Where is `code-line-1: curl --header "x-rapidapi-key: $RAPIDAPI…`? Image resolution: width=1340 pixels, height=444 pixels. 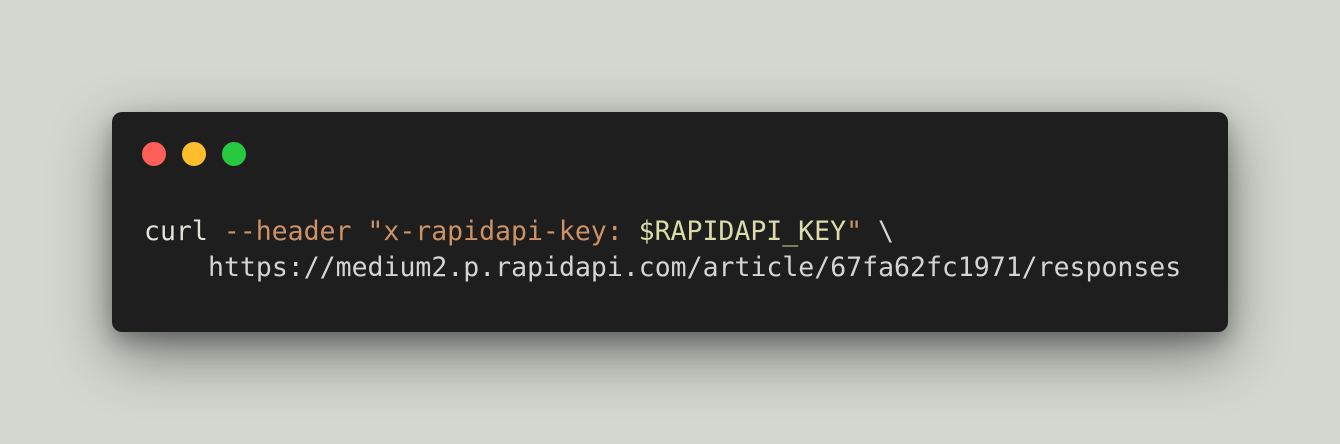
code-line-1: curl --header "x-rapidapi-key: $RAPIDAPI… is located at coordinates (662, 232).